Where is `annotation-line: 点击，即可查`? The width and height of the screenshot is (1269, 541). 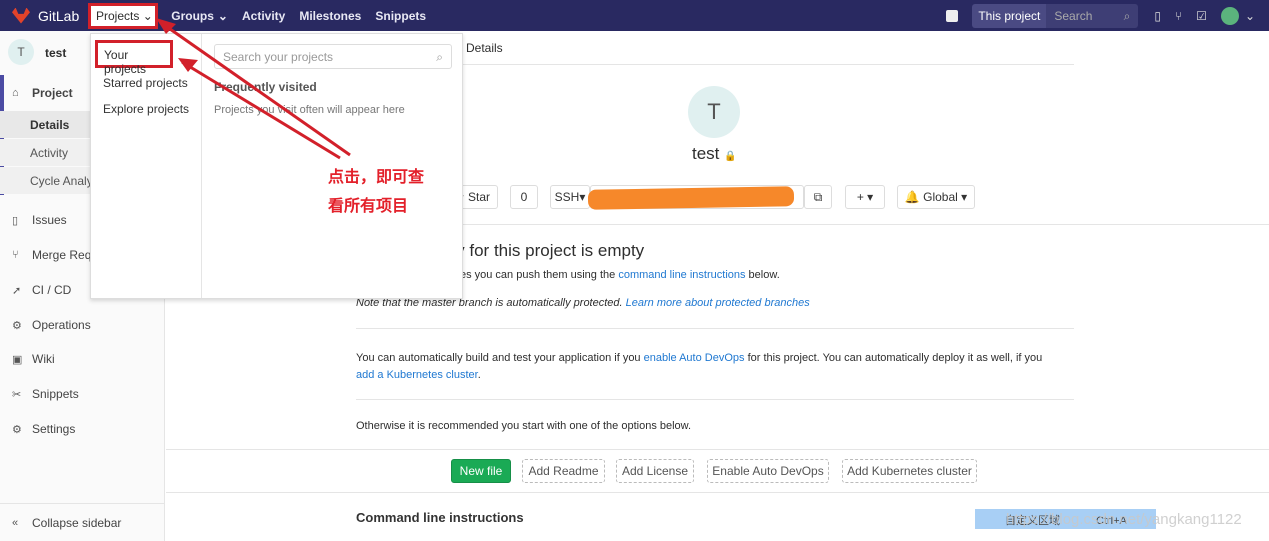 annotation-line: 点击，即可查 is located at coordinates (376, 177).